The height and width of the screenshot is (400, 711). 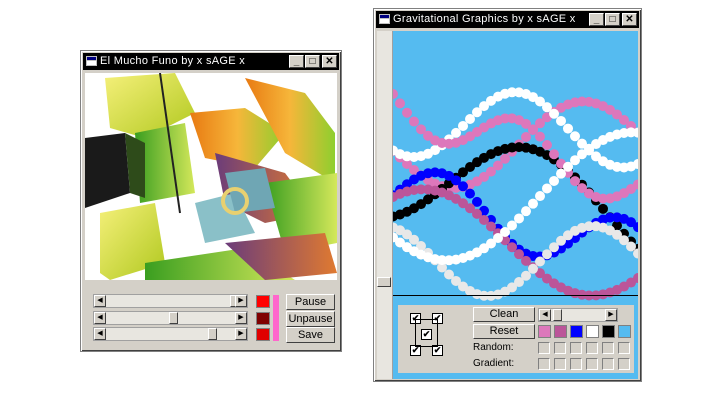 I want to click on divider-line, so click(x=515, y=295).